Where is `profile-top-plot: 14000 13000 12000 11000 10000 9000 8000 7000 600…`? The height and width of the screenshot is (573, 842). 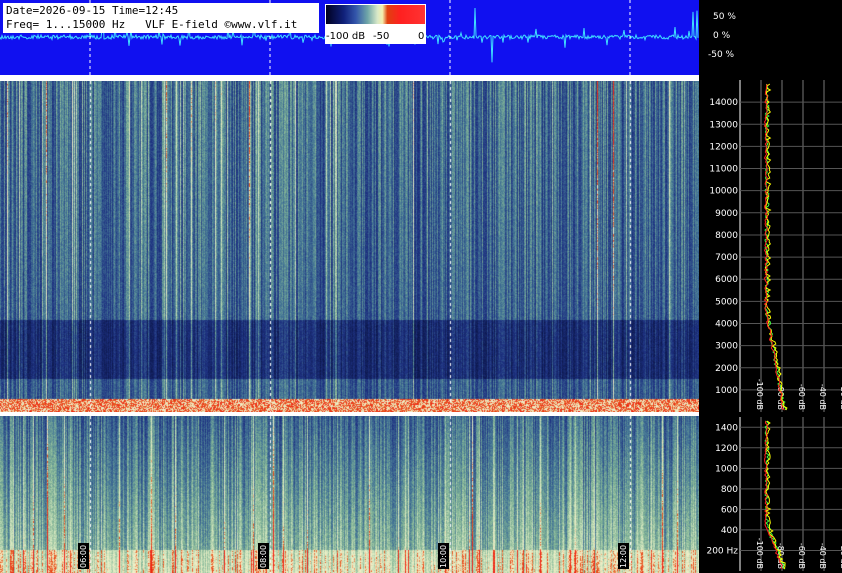 profile-top-plot: 14000 13000 12000 11000 10000 9000 8000 7000 600… is located at coordinates (775, 246).